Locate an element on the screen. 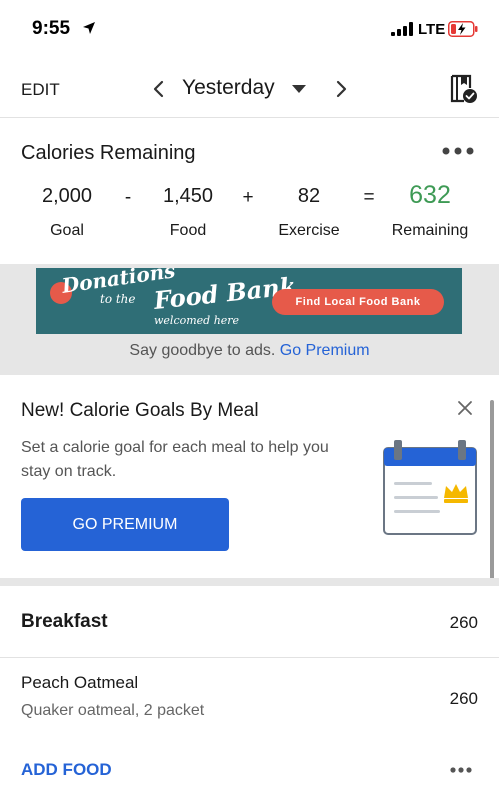 The width and height of the screenshot is (499, 800). chevron-left-icon is located at coordinates (159, 89).